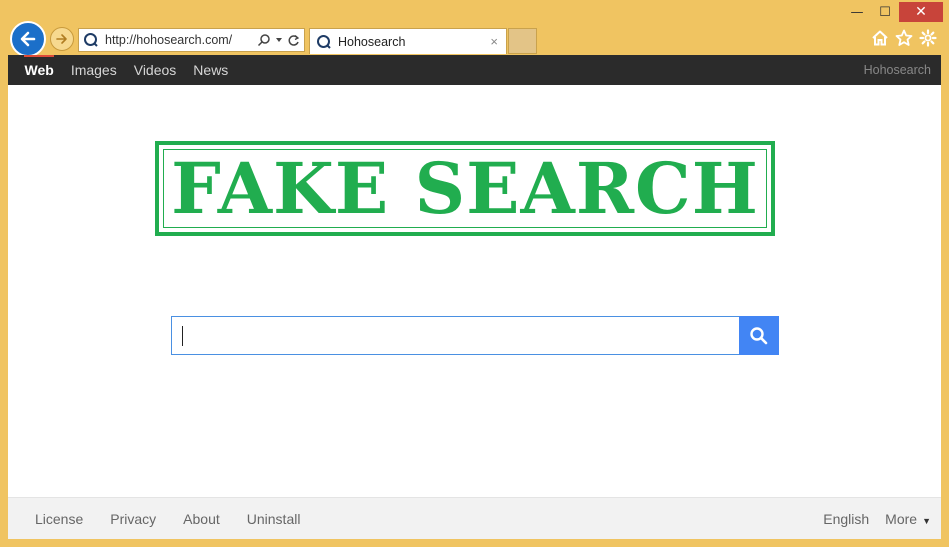  I want to click on window-controls: — ☐ ✕, so click(893, 12).